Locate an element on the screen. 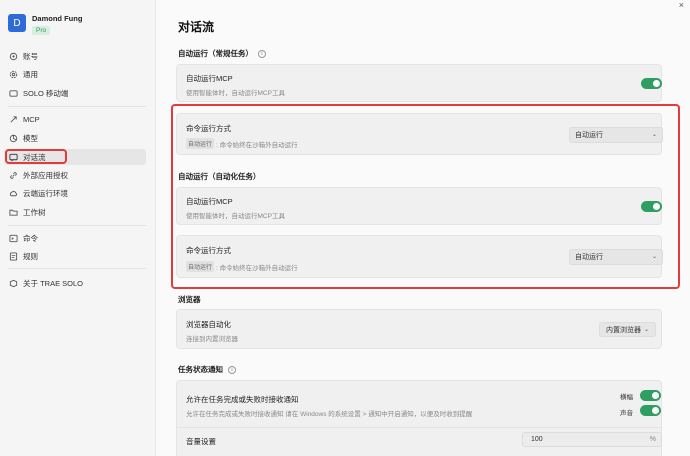 The height and width of the screenshot is (456, 690). mobile-icon is located at coordinates (13, 93).